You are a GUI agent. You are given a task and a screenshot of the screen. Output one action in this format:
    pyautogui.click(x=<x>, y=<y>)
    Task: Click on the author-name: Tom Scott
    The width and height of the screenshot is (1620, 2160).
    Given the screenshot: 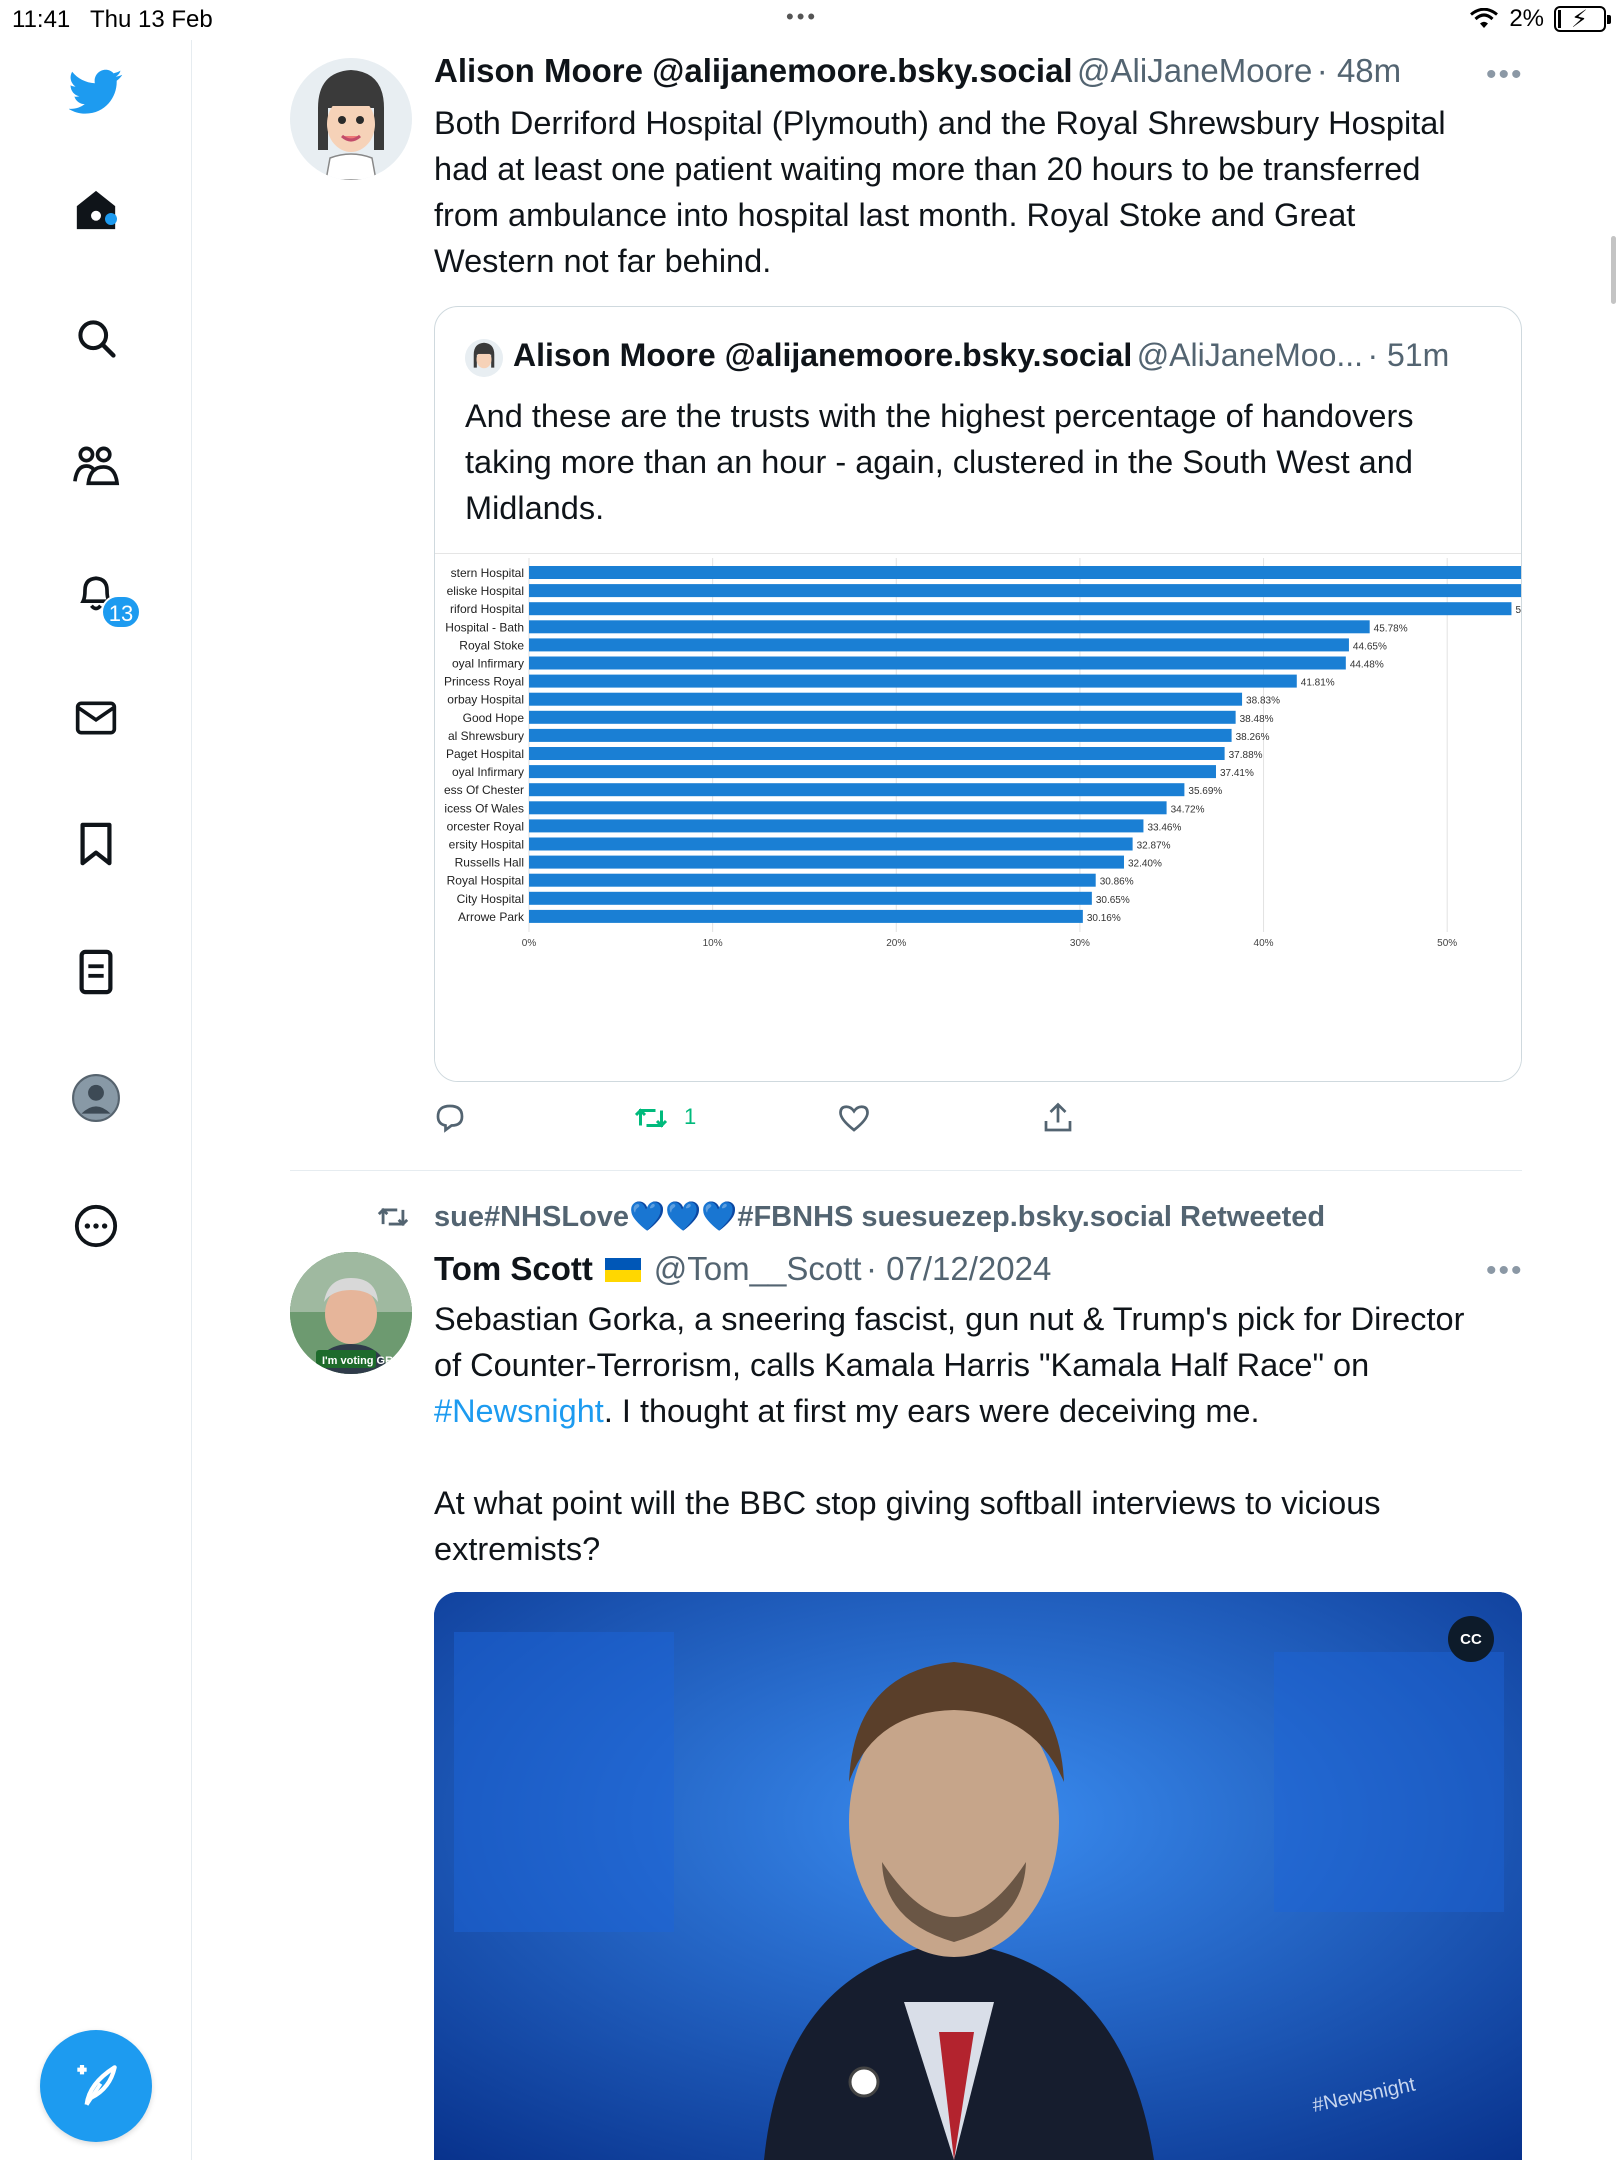 What is the action you would take?
    pyautogui.click(x=513, y=1268)
    